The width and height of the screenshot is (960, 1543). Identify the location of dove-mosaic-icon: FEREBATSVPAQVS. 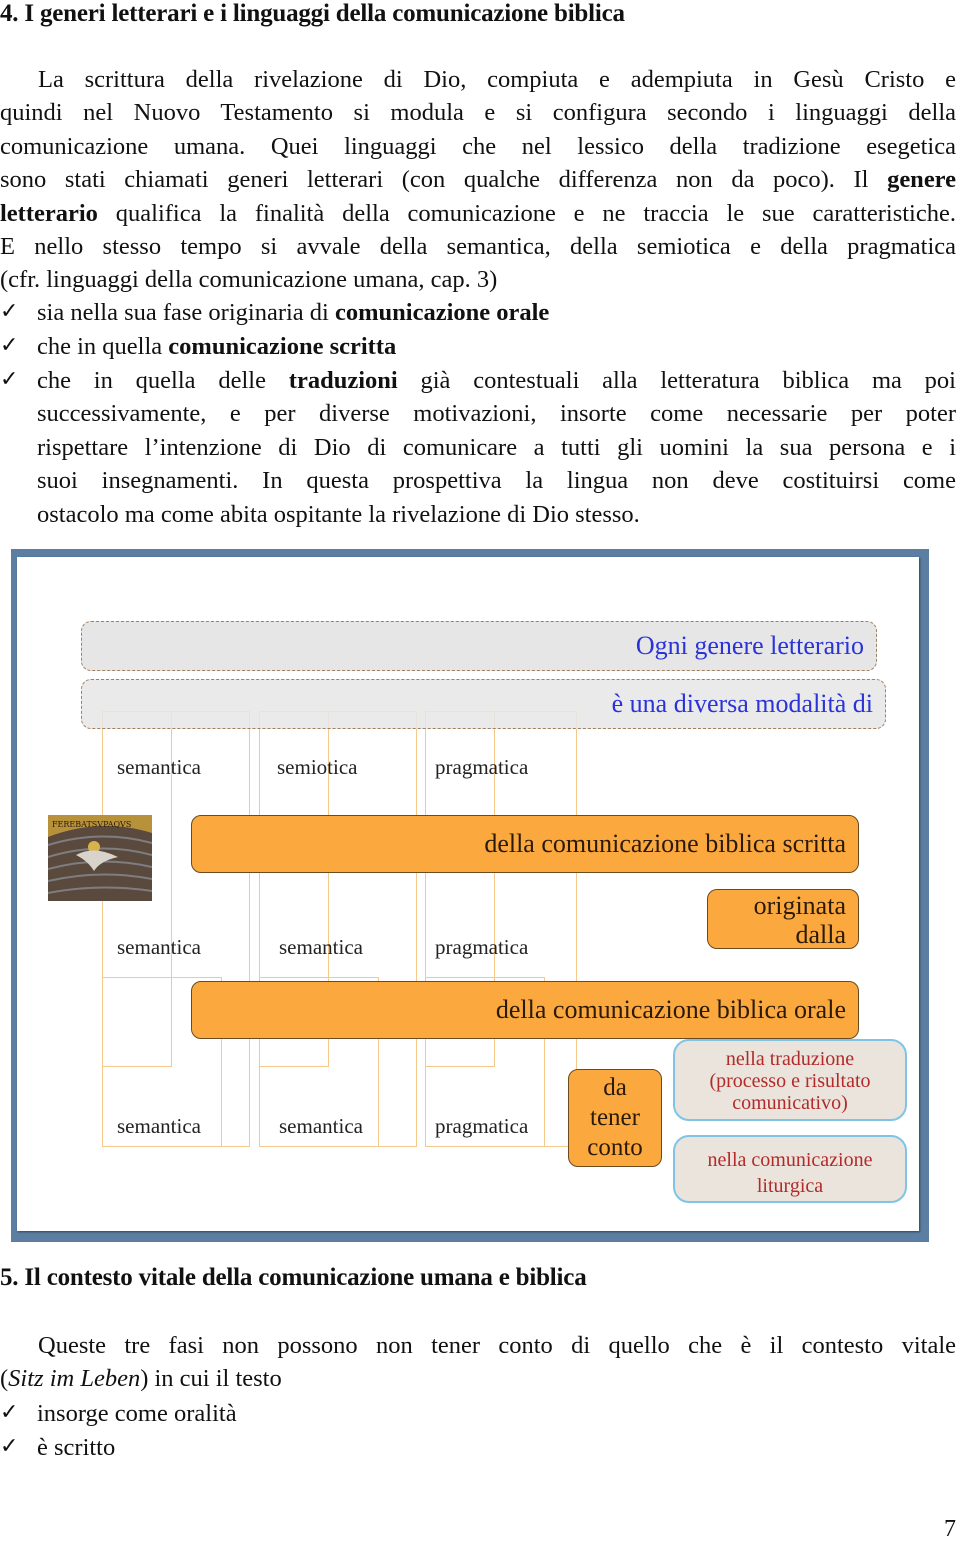
(100, 858).